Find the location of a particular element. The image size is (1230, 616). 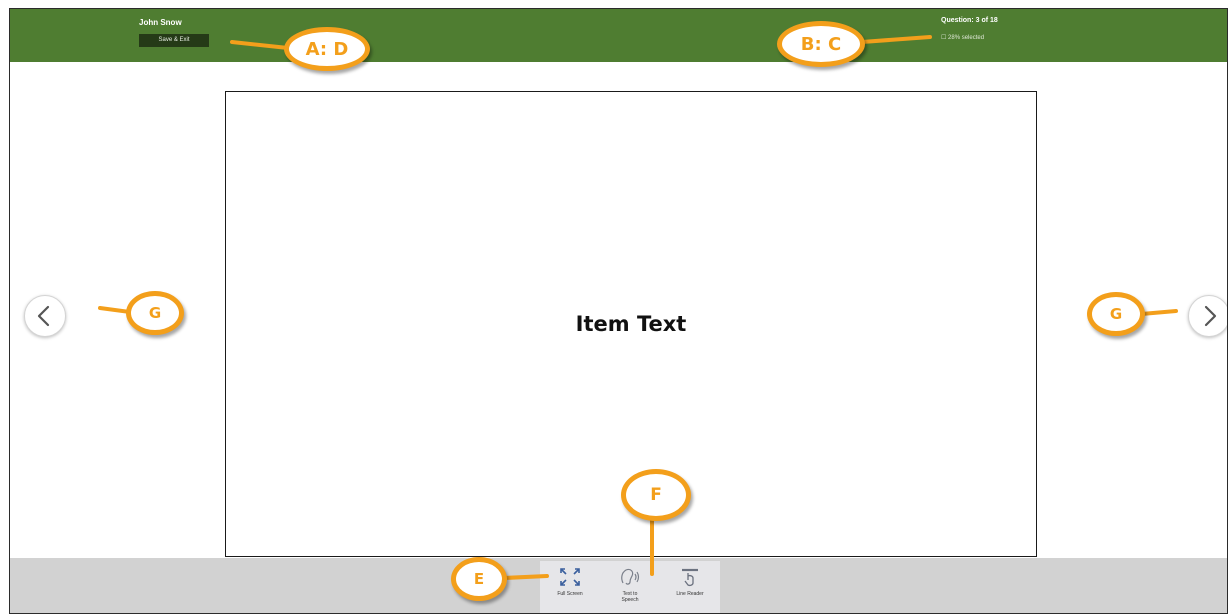

chevron-left-icon is located at coordinates (43, 316).